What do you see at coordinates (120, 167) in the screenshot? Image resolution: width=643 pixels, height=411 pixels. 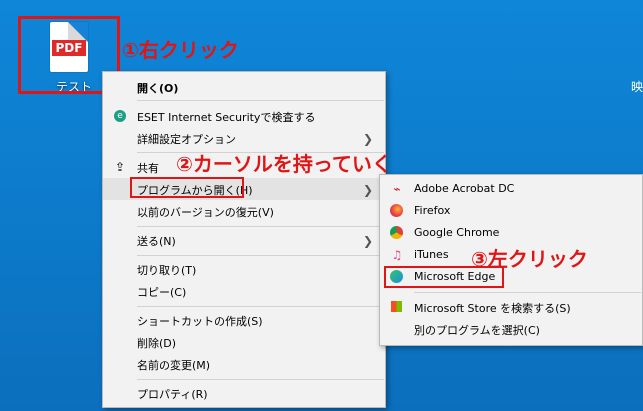 I see `share-icon: ⇪` at bounding box center [120, 167].